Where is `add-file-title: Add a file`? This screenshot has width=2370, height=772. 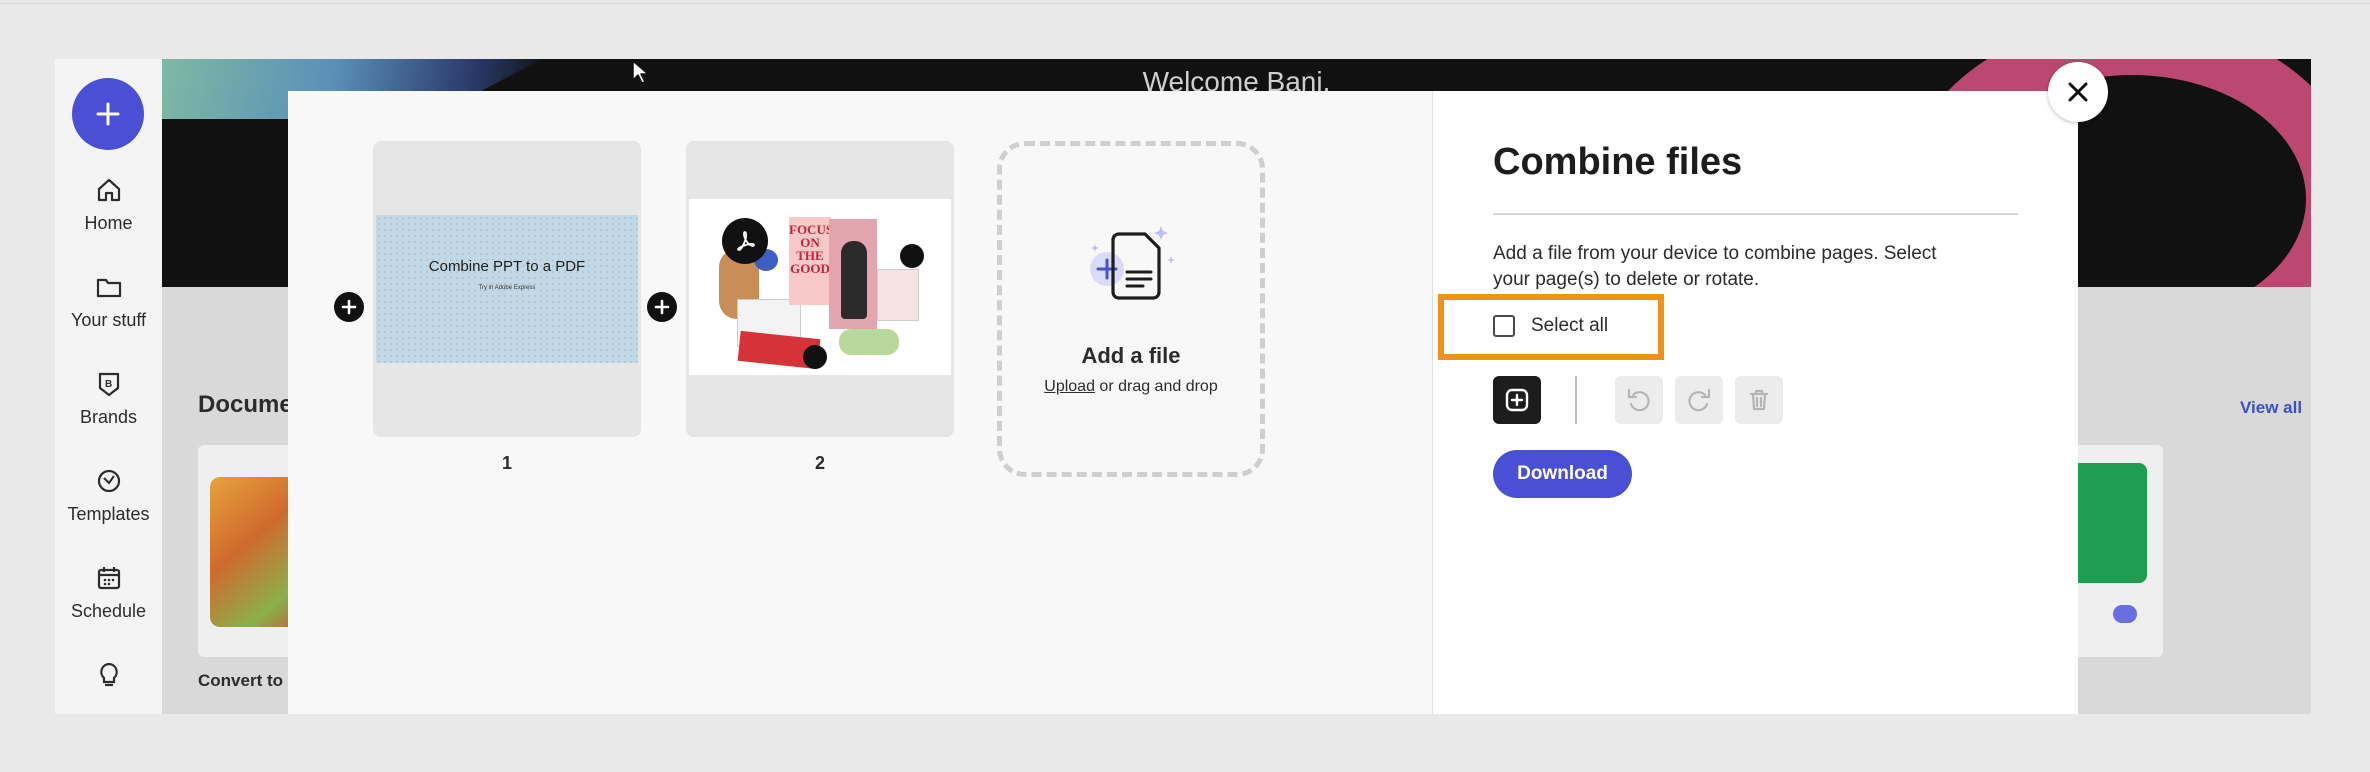
add-file-title: Add a file is located at coordinates (1131, 355).